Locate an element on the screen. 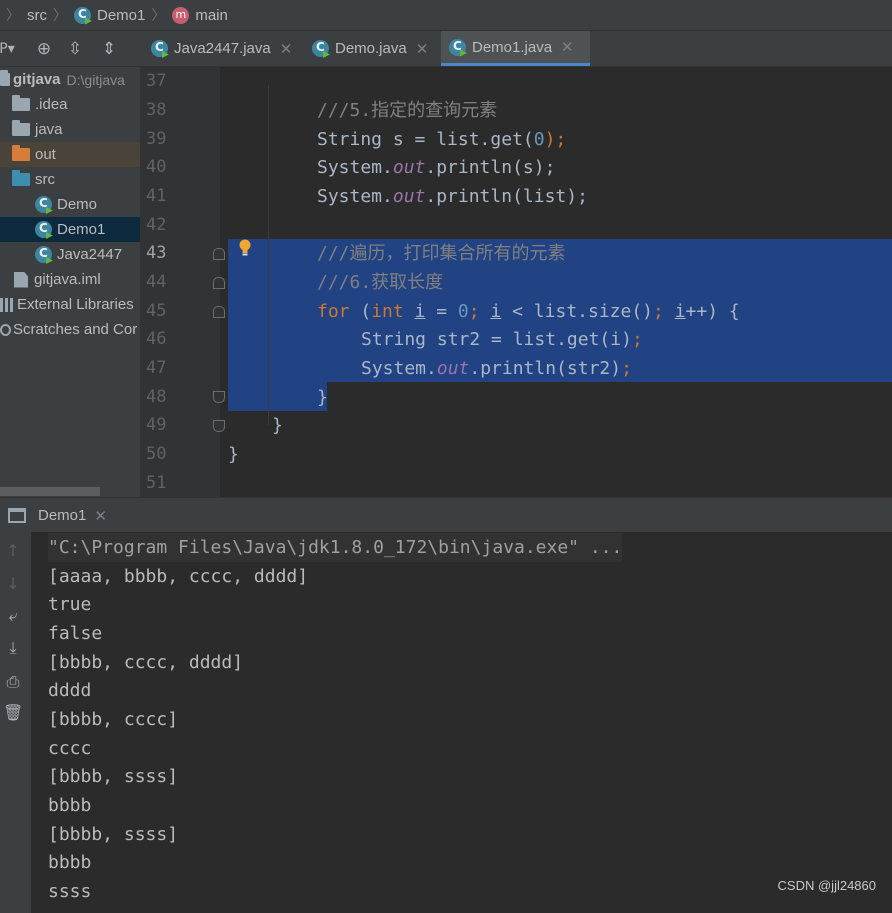 Image resolution: width=892 pixels, height=913 pixels. locate-icon: ⊕ is located at coordinates (44, 49).